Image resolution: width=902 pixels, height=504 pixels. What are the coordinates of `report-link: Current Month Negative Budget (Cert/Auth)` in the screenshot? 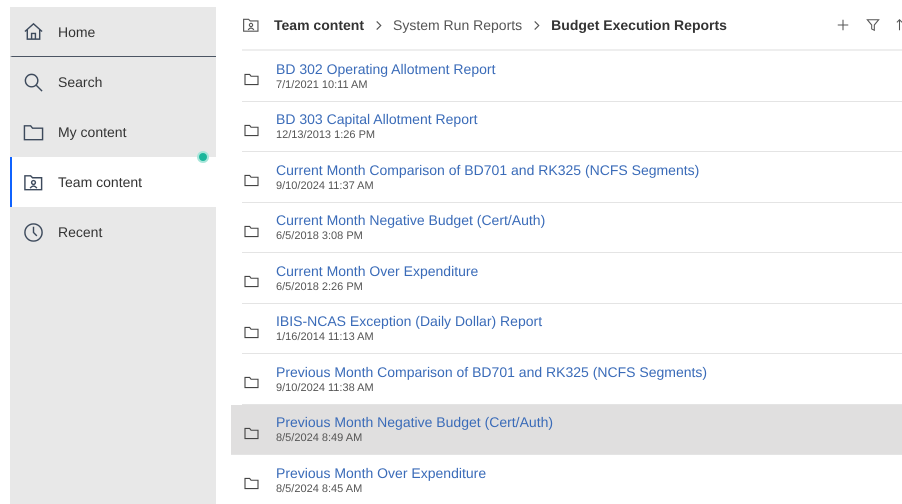 It's located at (411, 220).